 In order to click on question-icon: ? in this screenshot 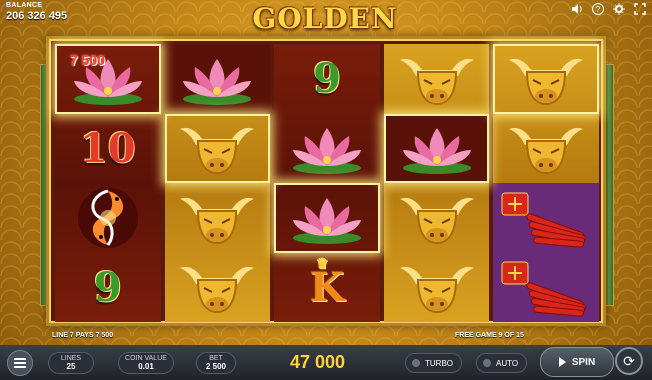, I will do `click(598, 9)`.